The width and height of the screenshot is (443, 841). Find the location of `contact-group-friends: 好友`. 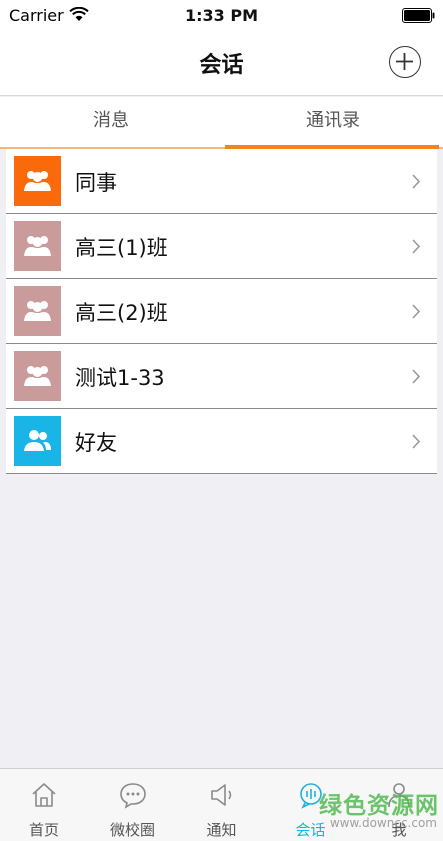

contact-group-friends: 好友 is located at coordinates (221, 441).